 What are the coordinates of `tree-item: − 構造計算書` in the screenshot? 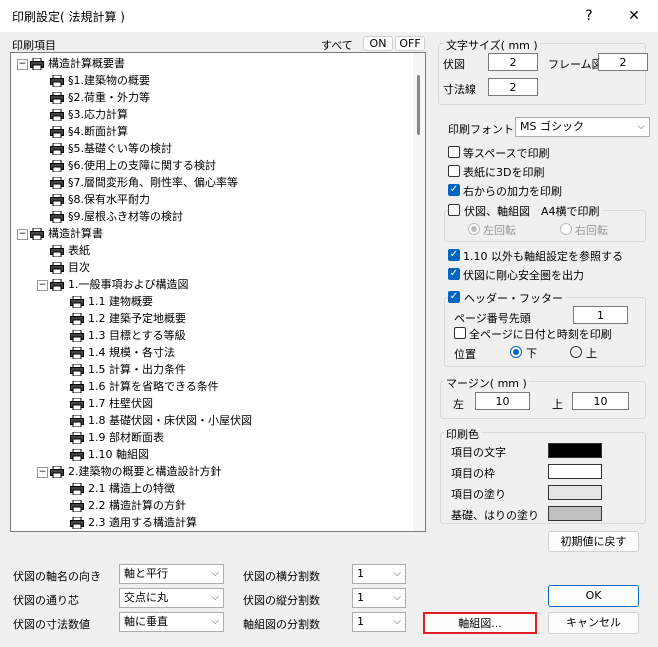 It's located at (60, 233).